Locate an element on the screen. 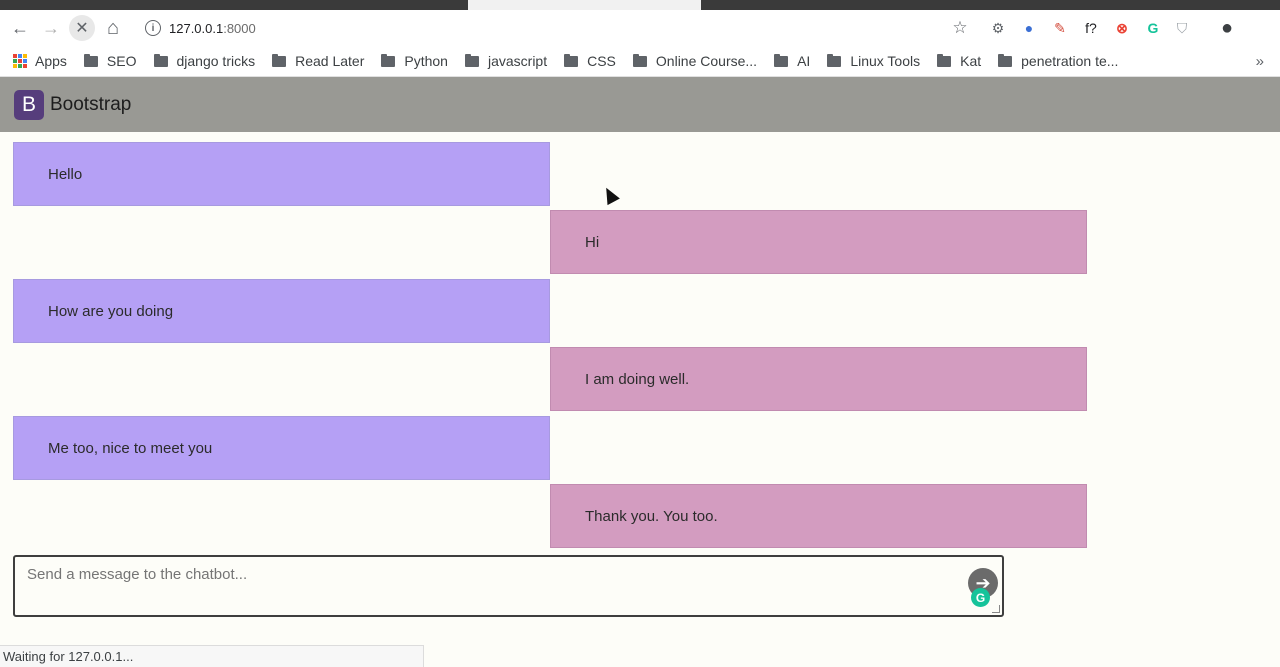 The image size is (1280, 667). apps-grid-icon is located at coordinates (20, 61).